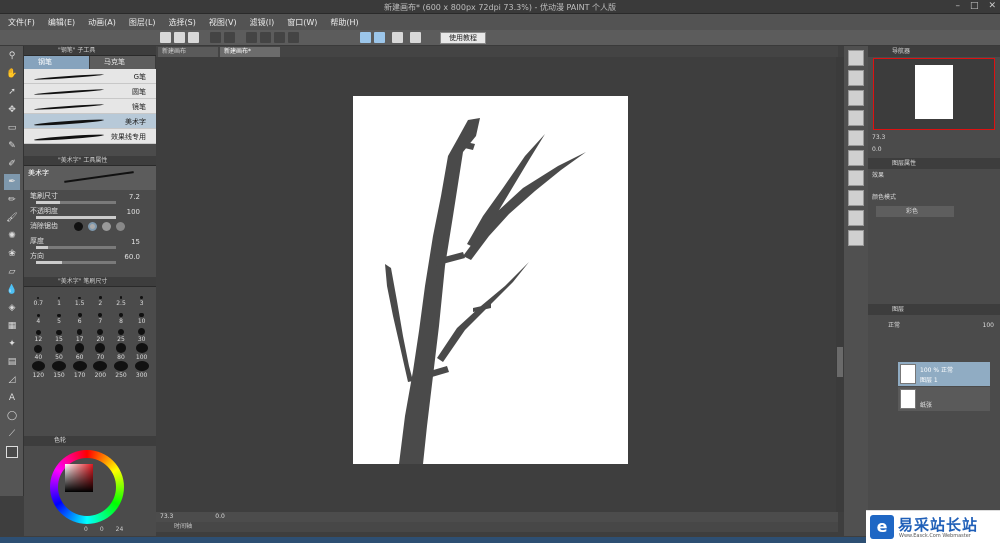 This screenshot has width=1000, height=543. Describe the element at coordinates (12, 344) in the screenshot. I see `figure-tool-icon: ✦` at that location.